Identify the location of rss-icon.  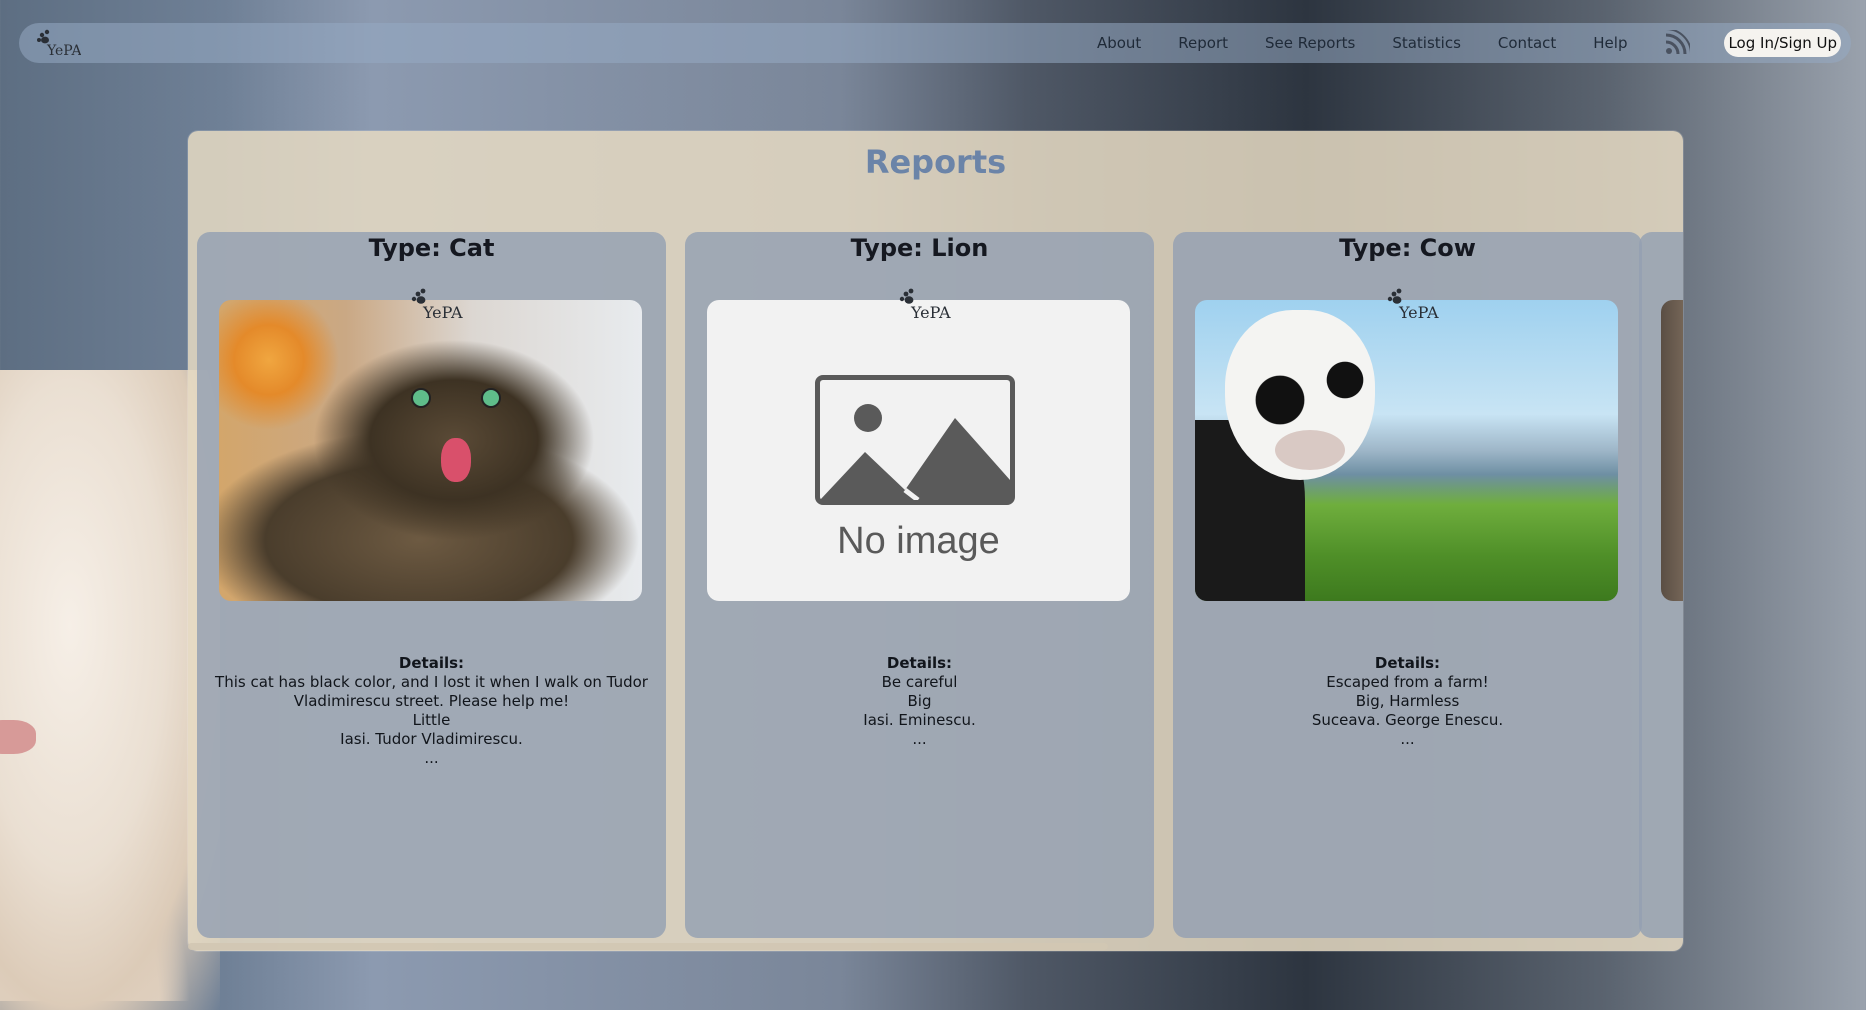
(1677, 43).